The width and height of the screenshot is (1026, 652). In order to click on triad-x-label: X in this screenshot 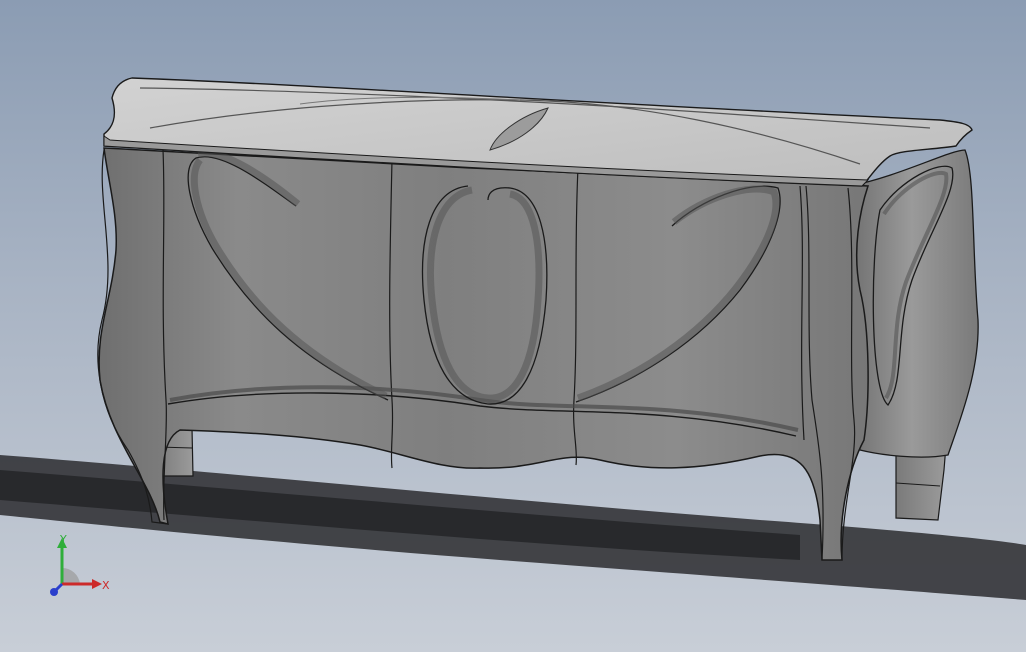, I will do `click(106, 585)`.